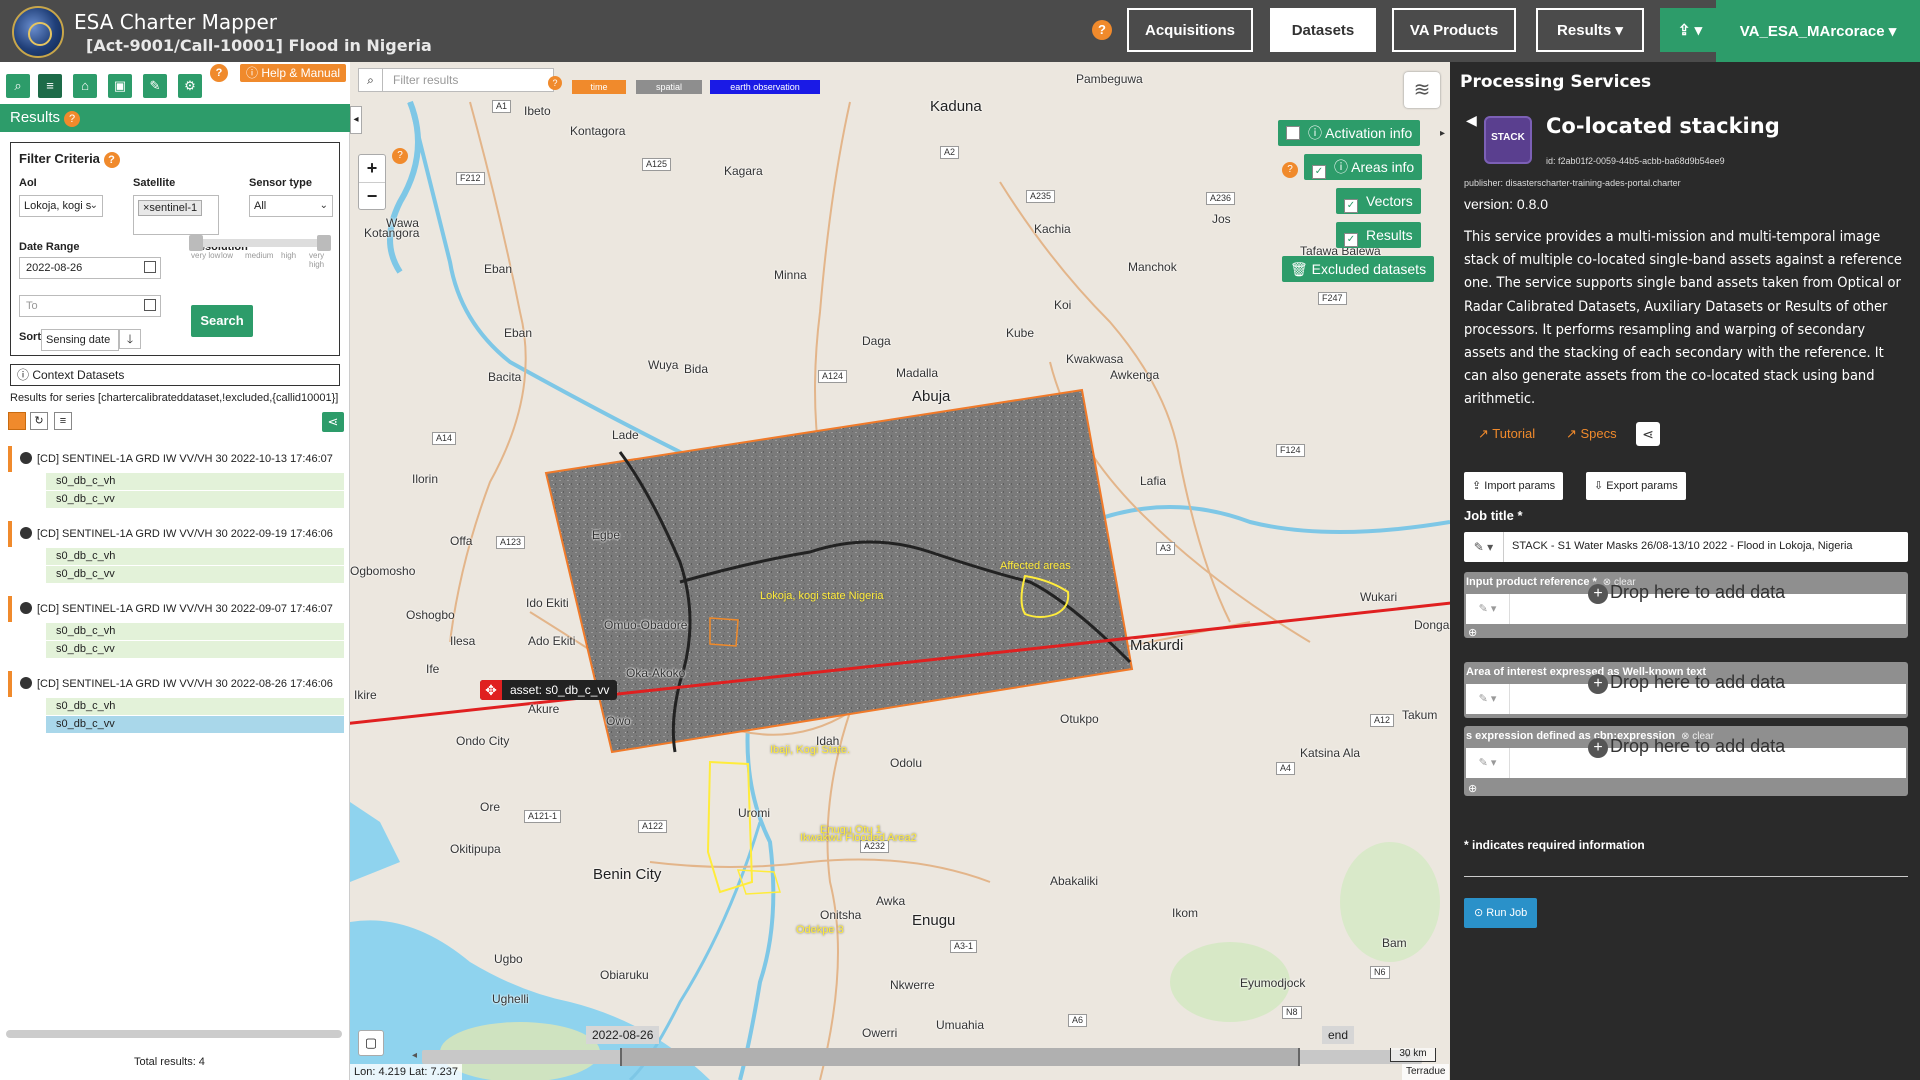 The height and width of the screenshot is (1080, 1920). I want to click on areas-info-toggle: ✓ ⓘ Areas info, so click(1363, 167).